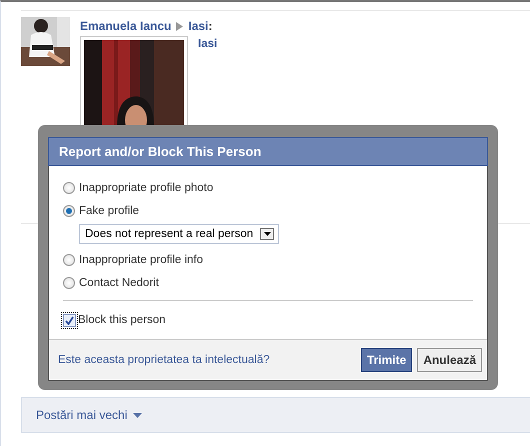 This screenshot has height=446, width=530. I want to click on option-label: Inappropriate profile info, so click(141, 260).